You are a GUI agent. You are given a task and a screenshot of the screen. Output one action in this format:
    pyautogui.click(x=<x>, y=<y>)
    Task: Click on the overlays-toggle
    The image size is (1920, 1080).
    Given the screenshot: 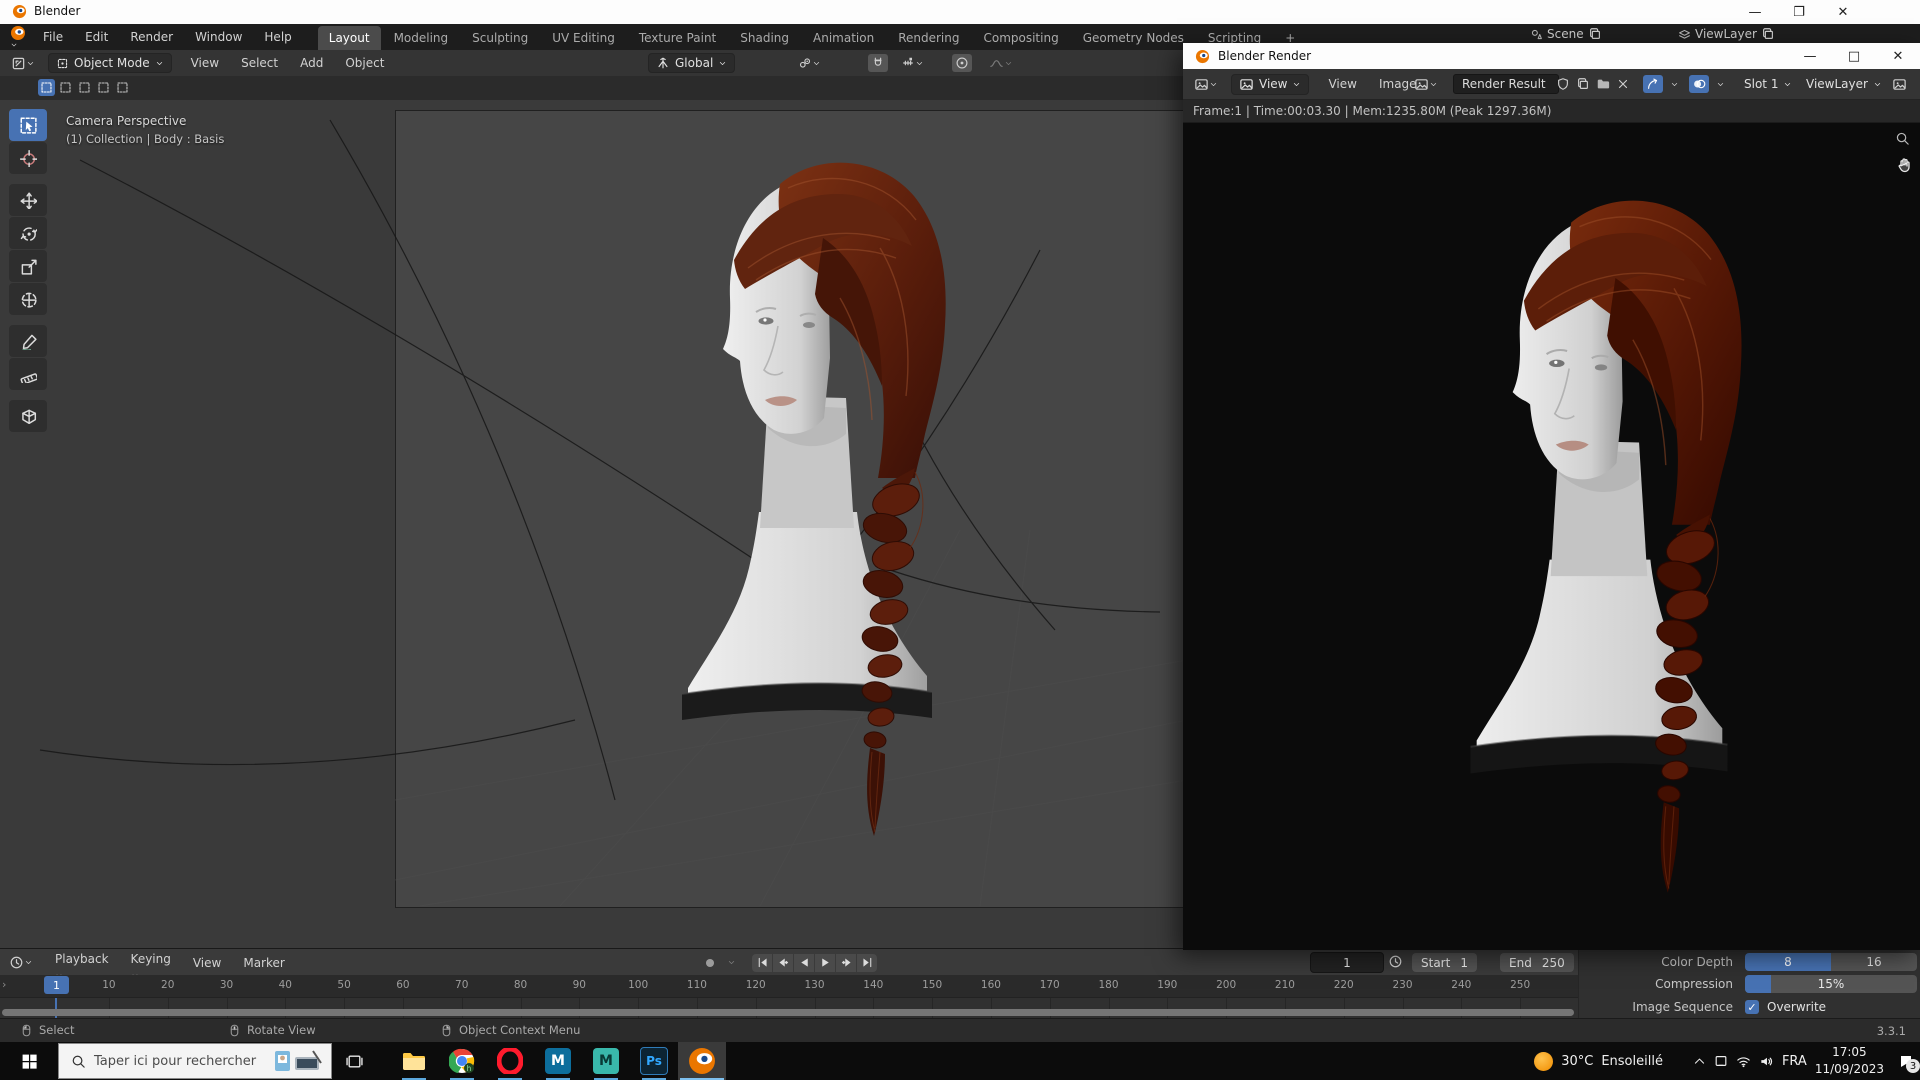 What is the action you would take?
    pyautogui.click(x=1699, y=84)
    